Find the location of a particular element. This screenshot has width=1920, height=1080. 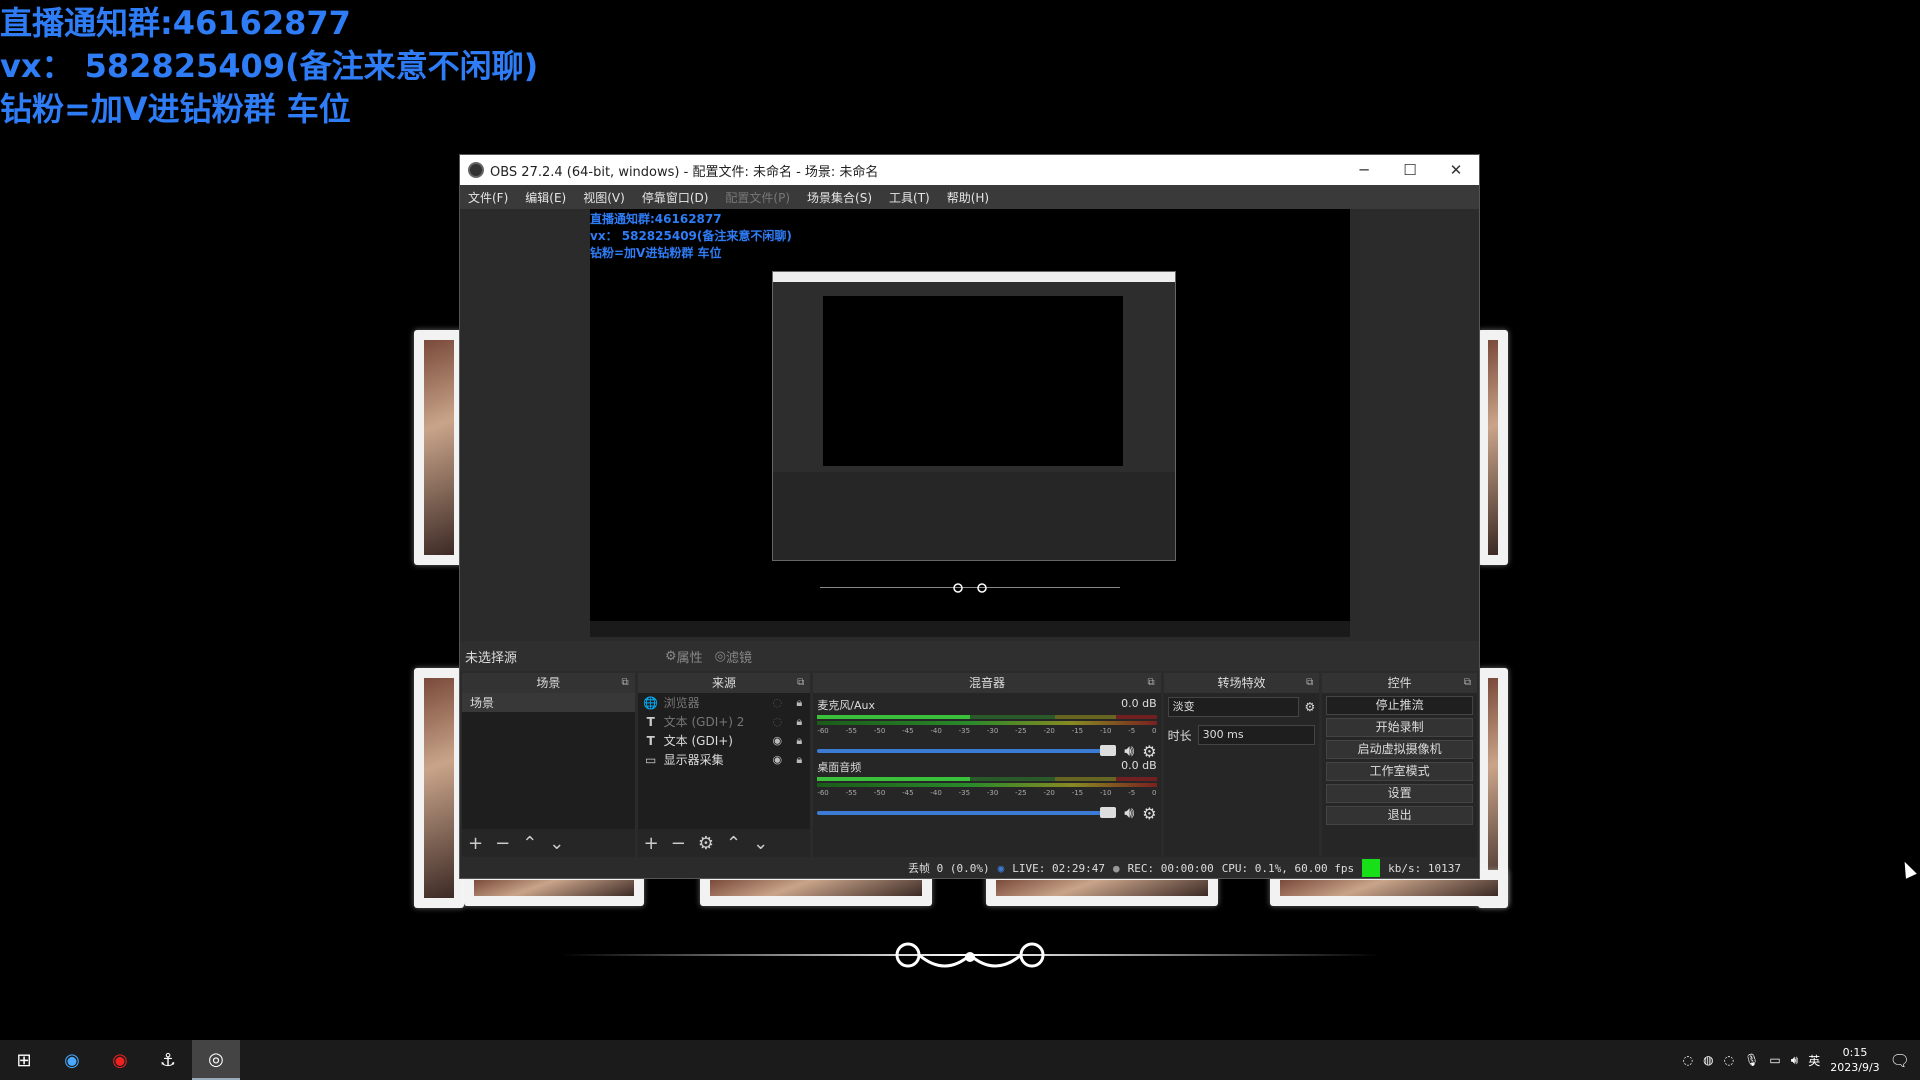

menu-edit: 编辑(E) is located at coordinates (545, 197).